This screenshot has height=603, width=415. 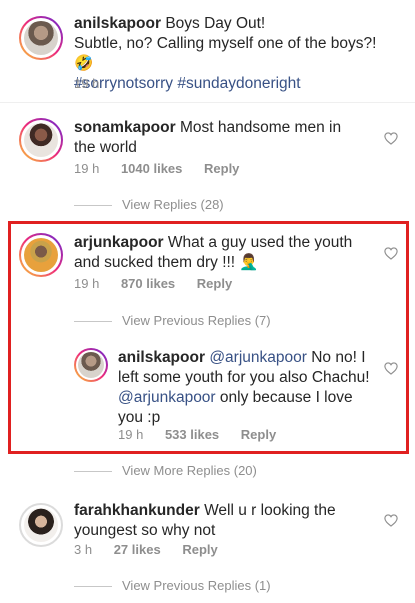 I want to click on view-replies-button: View Replies (28), so click(x=149, y=204).